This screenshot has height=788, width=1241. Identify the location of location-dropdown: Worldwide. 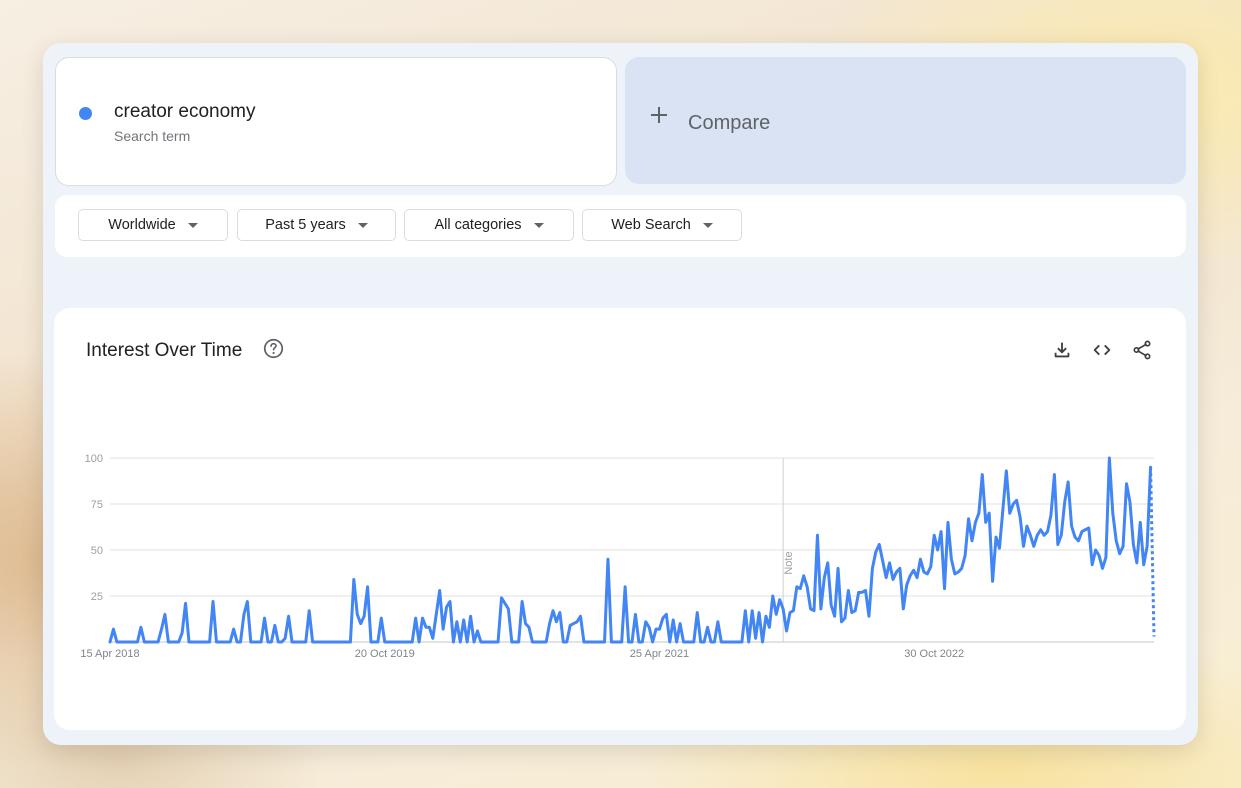
(153, 225).